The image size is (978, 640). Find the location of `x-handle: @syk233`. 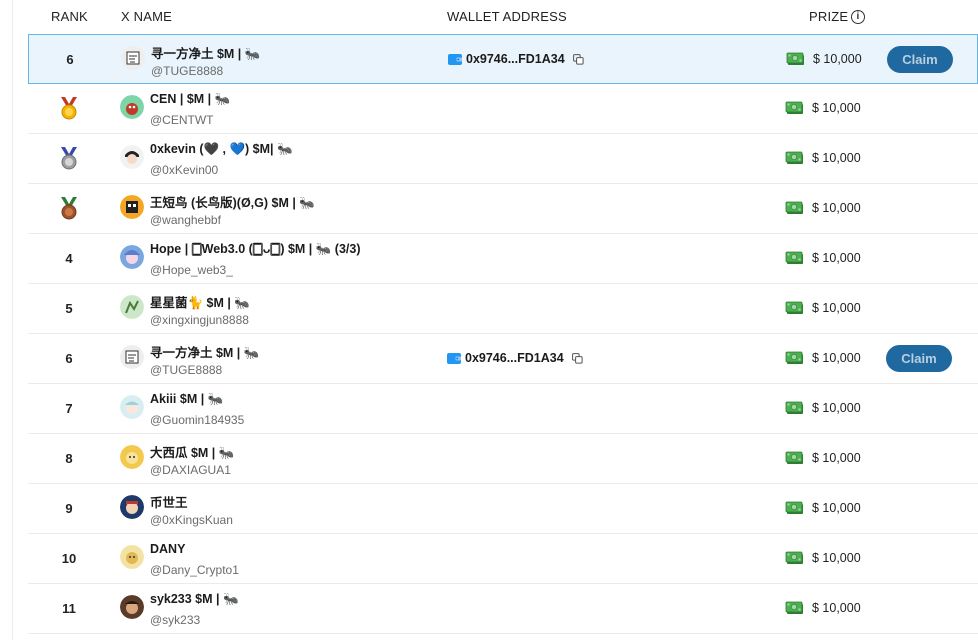

x-handle: @syk233 is located at coordinates (175, 620).